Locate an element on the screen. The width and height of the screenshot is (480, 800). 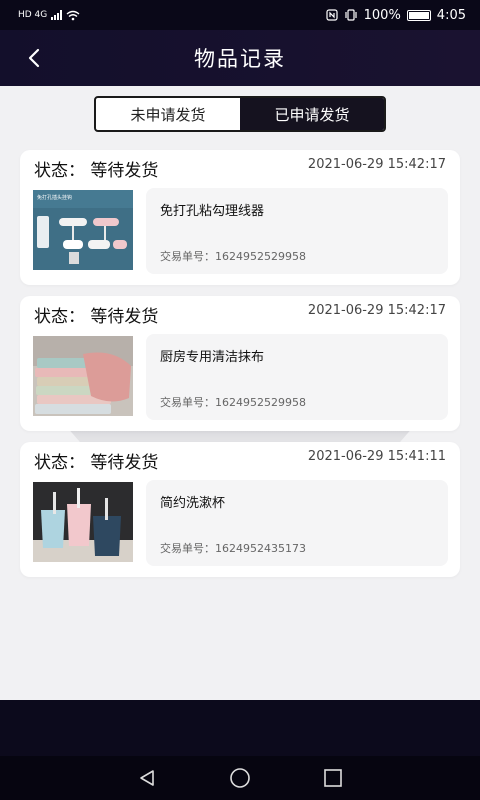
chevron-left-icon is located at coordinates (34, 58).